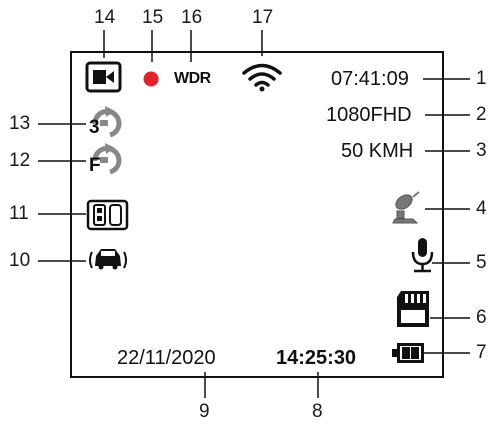  I want to click on date-display: 22/11/2020, so click(166, 358).